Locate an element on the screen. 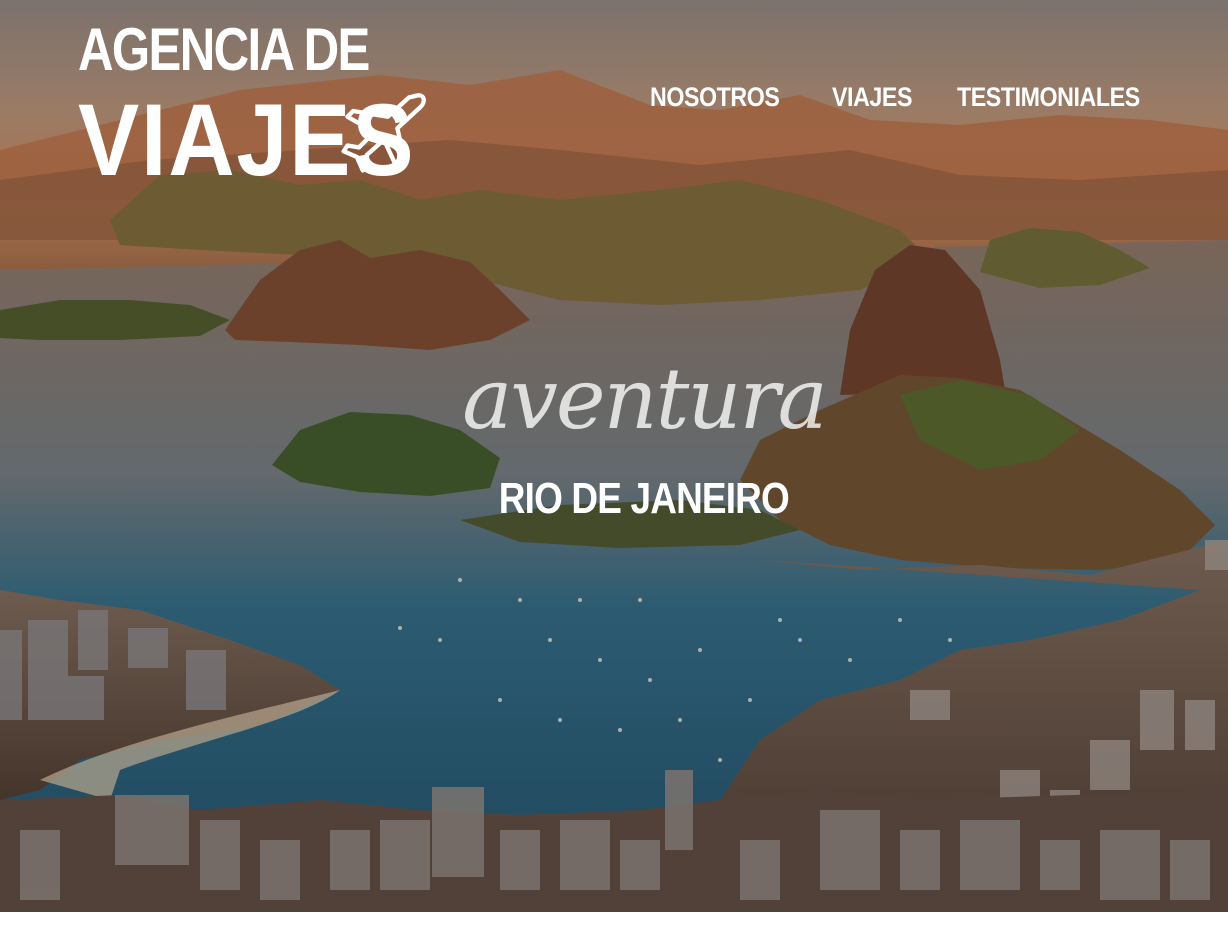  airplane-icon is located at coordinates (383, 133).